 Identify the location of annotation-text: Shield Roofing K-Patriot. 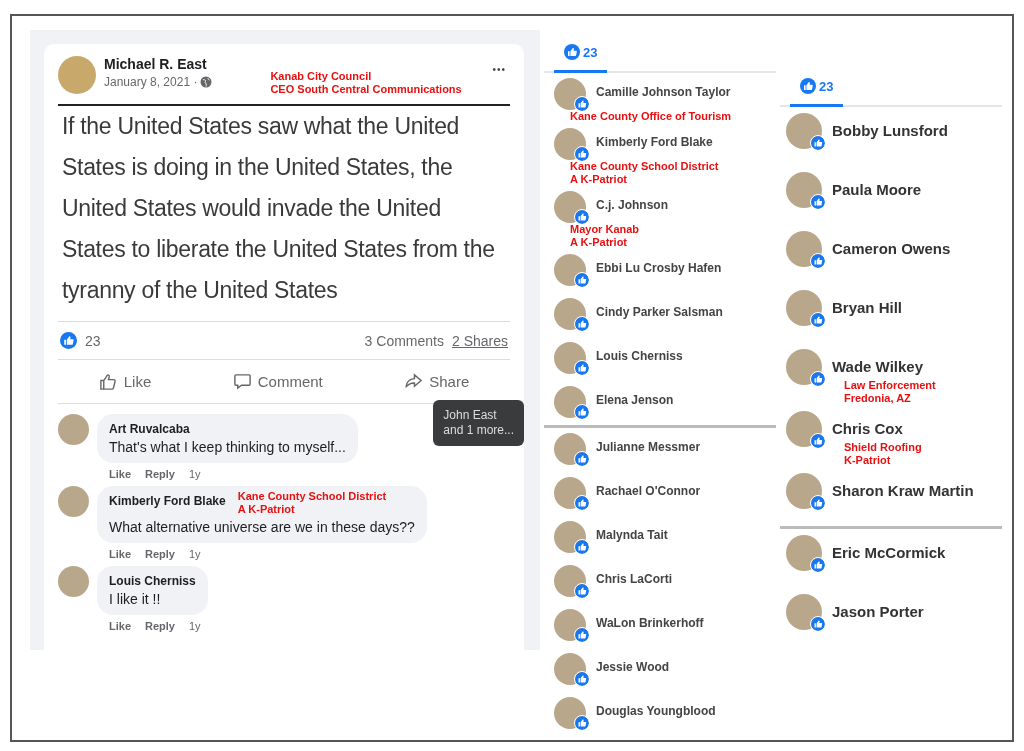
(883, 454).